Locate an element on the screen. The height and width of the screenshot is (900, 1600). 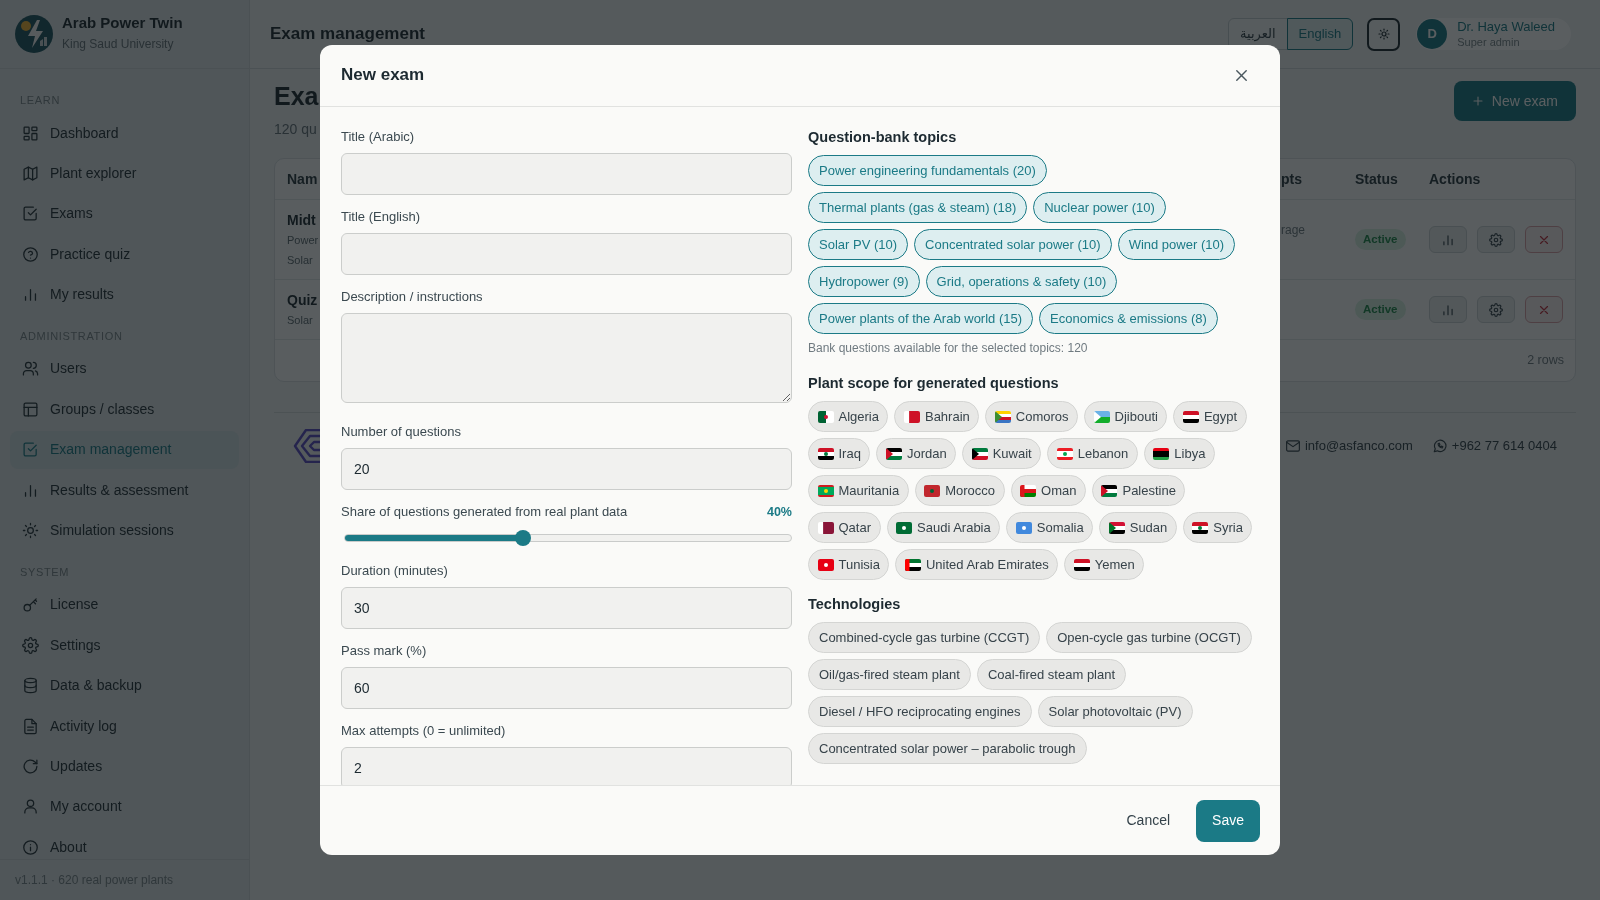
country-chip: Jordan is located at coordinates (916, 453).